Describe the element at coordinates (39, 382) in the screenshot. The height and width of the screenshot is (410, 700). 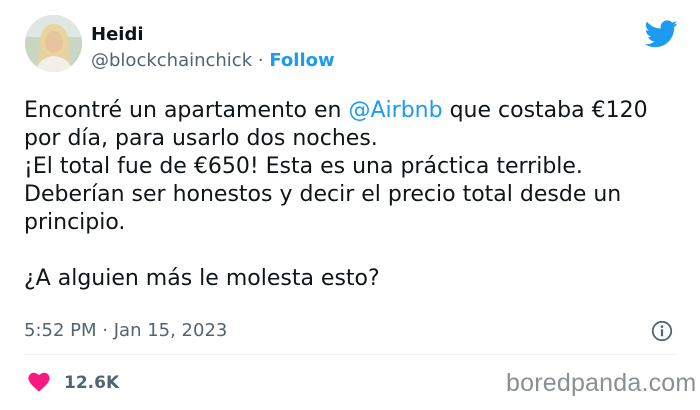
I see `heart-icon` at that location.